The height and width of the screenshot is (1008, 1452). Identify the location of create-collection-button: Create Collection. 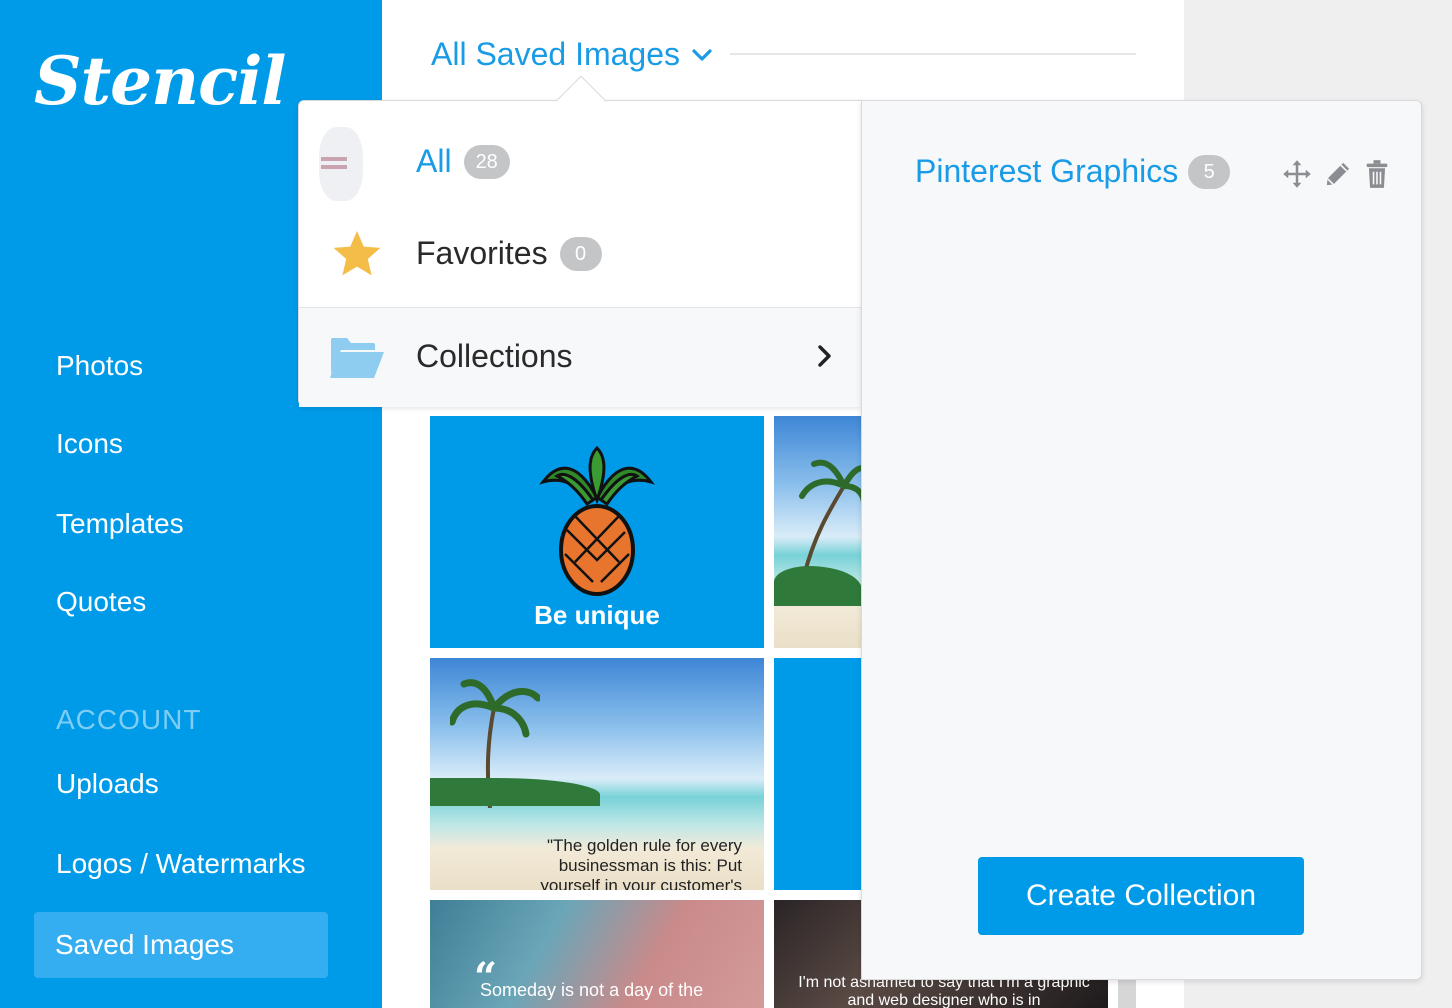
(1141, 896).